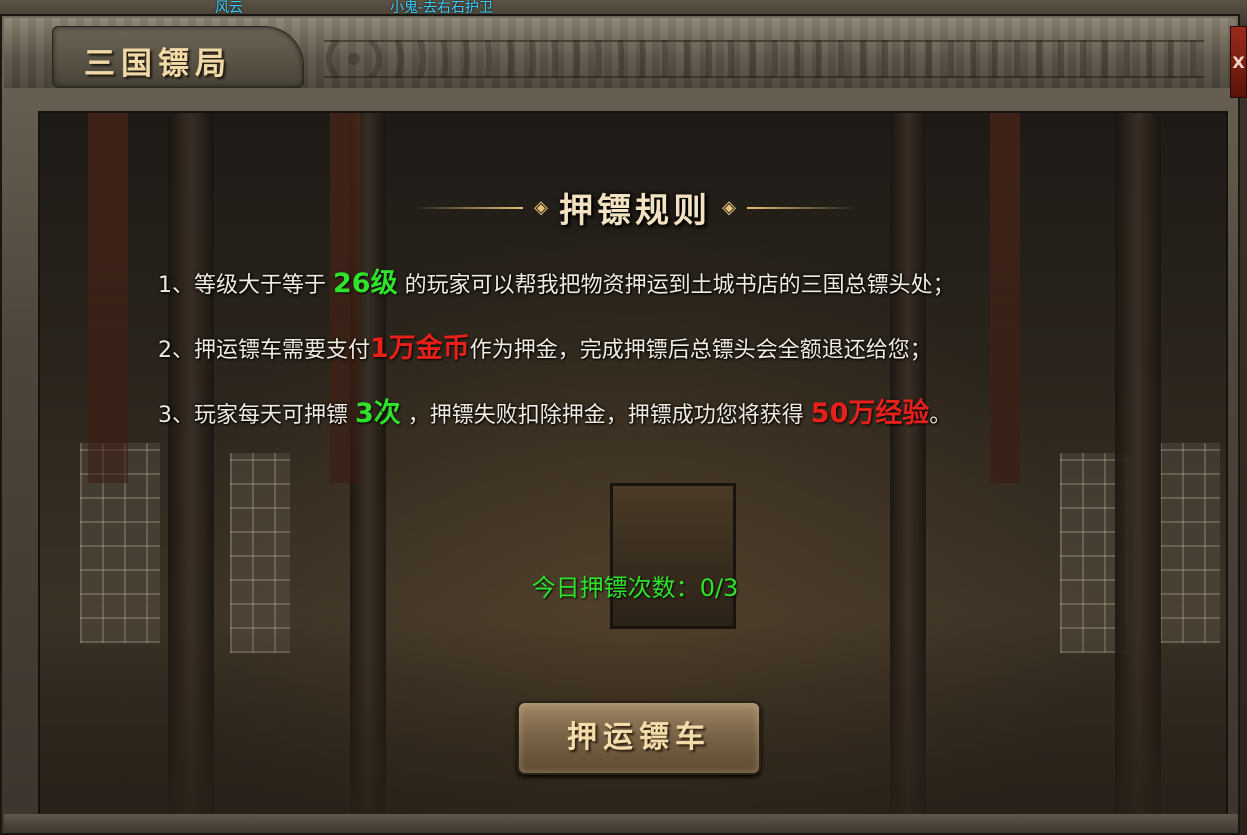  Describe the element at coordinates (635, 211) in the screenshot. I see `rules-title: 押镖规则` at that location.